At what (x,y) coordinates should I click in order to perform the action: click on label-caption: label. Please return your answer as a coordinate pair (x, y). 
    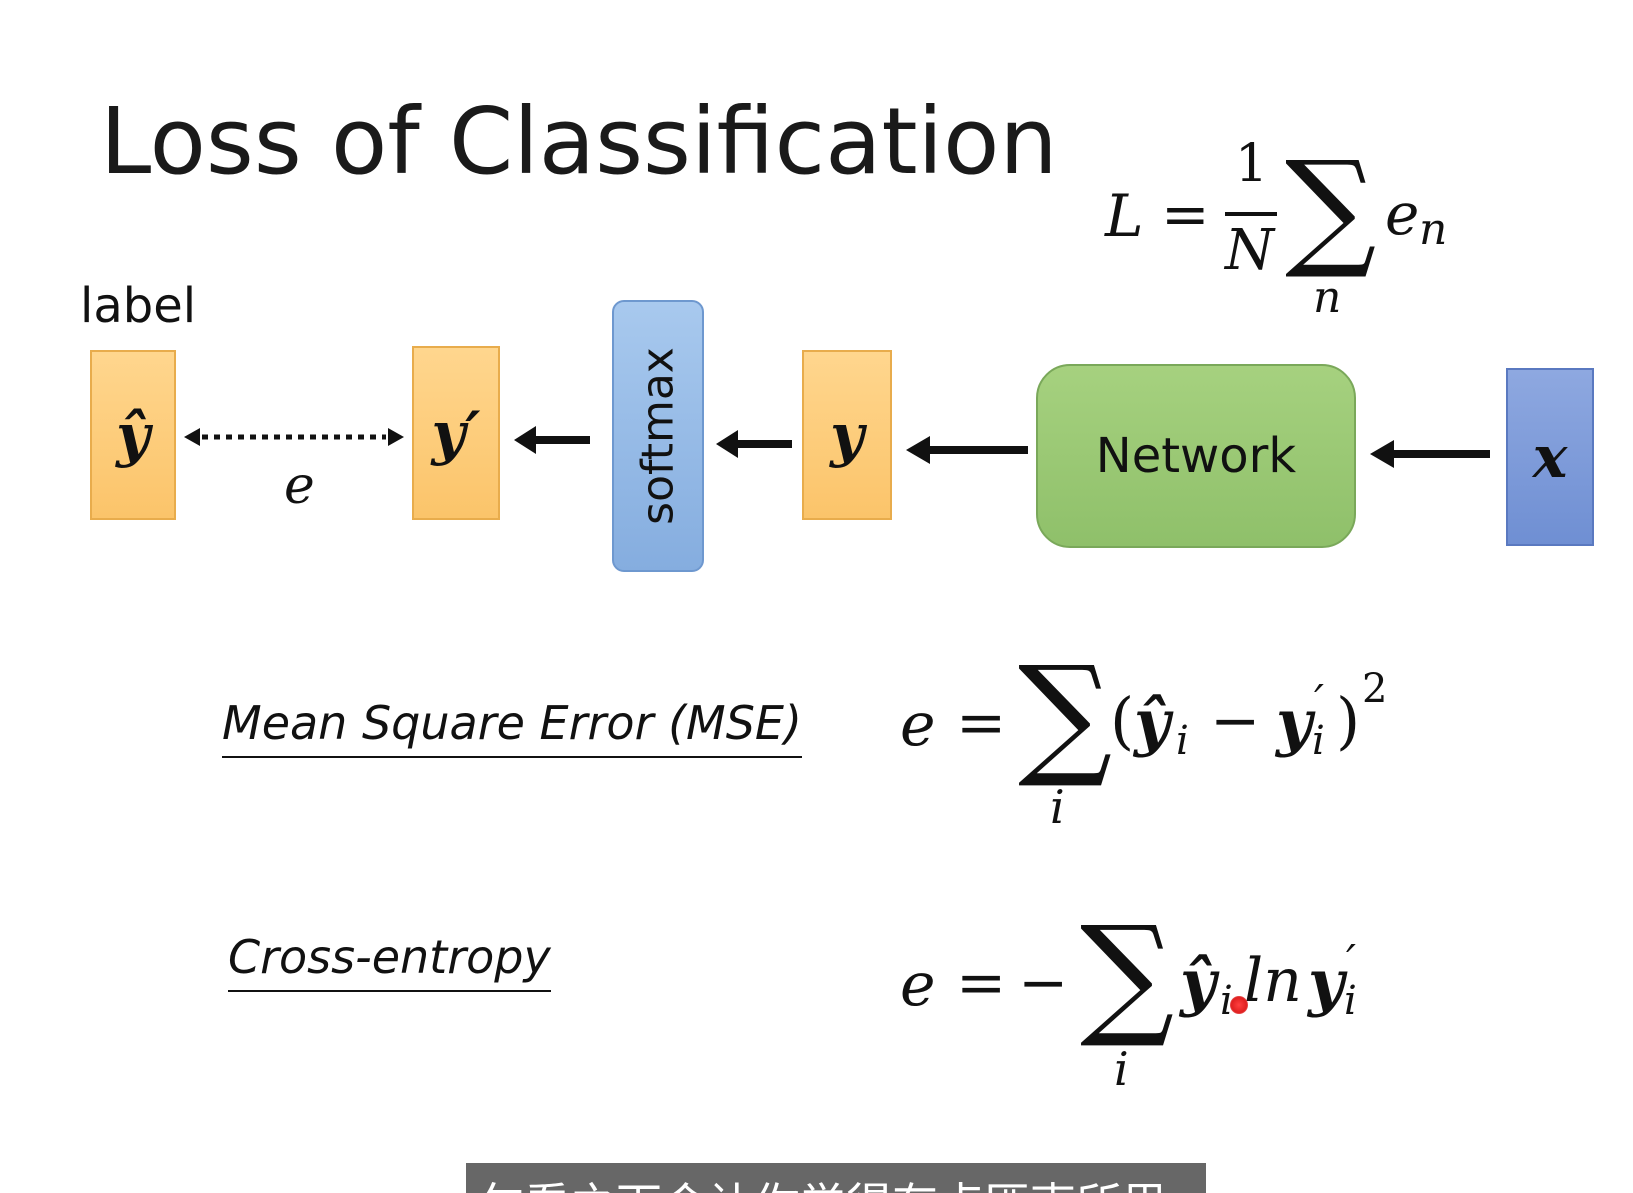
    Looking at the image, I should click on (138, 306).